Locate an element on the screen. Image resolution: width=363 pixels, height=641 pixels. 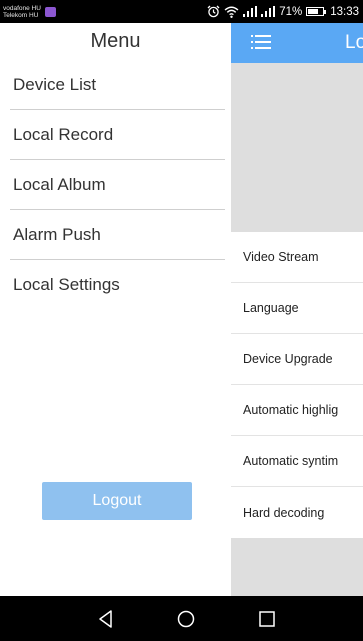
header-title: Lo is located at coordinates (354, 42).